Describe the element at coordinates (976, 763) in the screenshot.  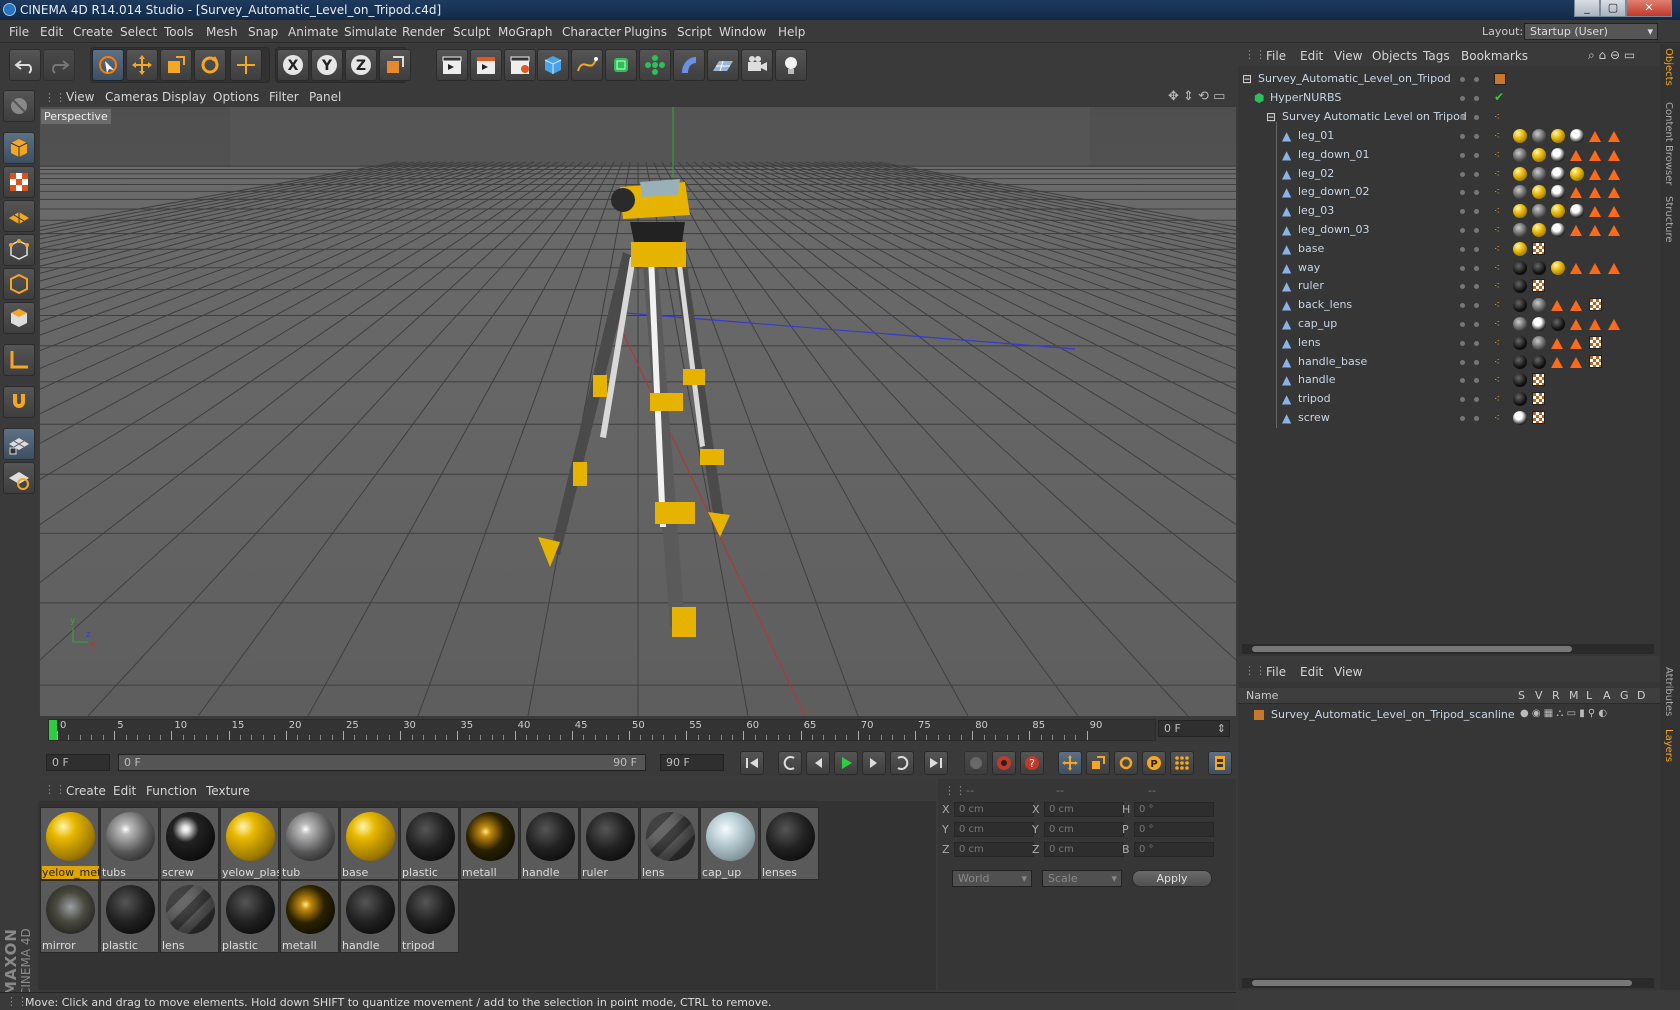
I see `record-keys-button` at that location.